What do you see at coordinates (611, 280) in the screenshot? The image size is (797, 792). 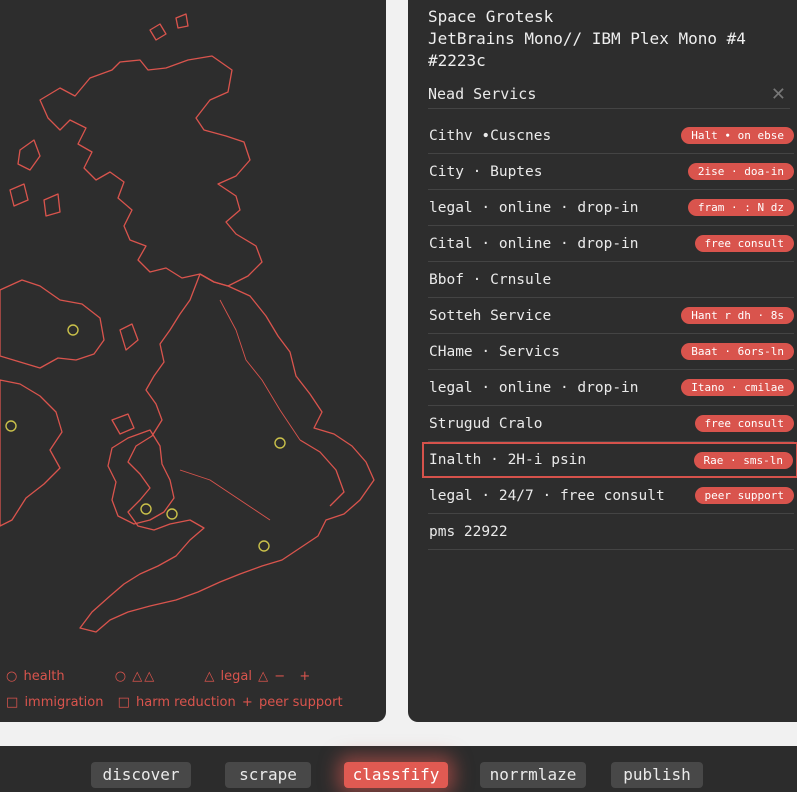 I see `list-item: Bbof · Crnsule` at bounding box center [611, 280].